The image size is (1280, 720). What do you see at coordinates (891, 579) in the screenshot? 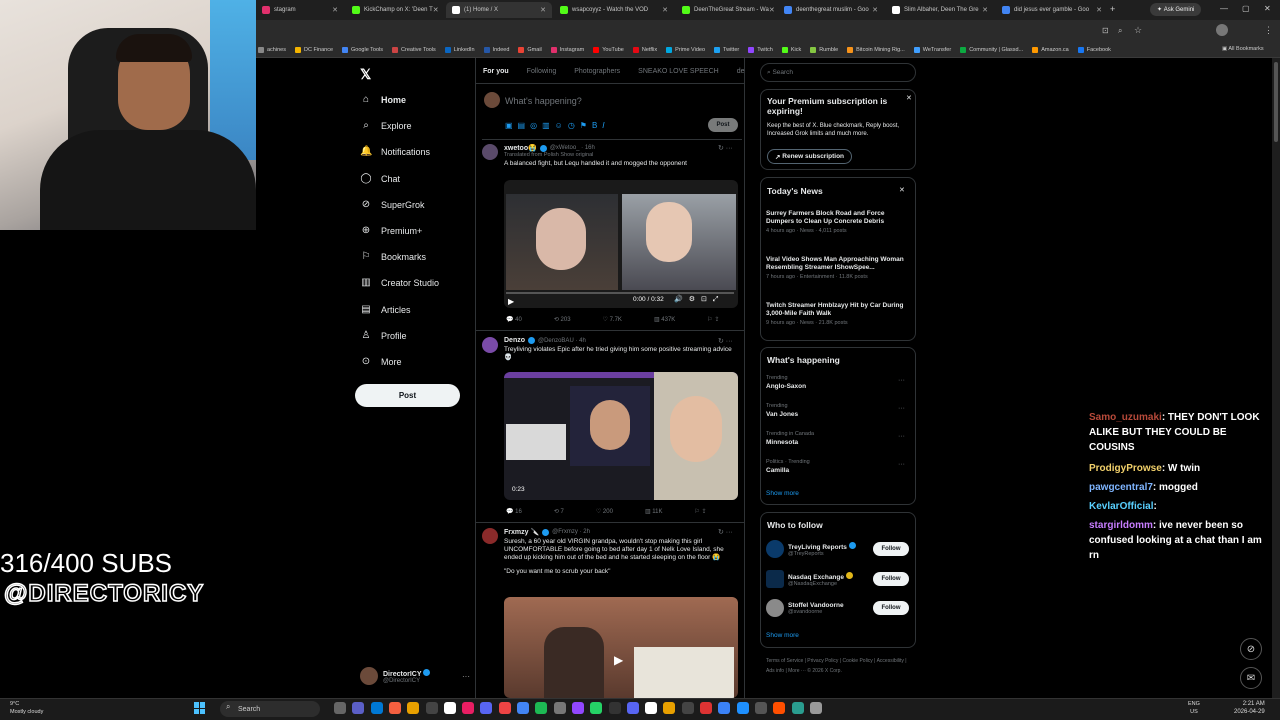
I see `follow-button: Follow` at bounding box center [891, 579].